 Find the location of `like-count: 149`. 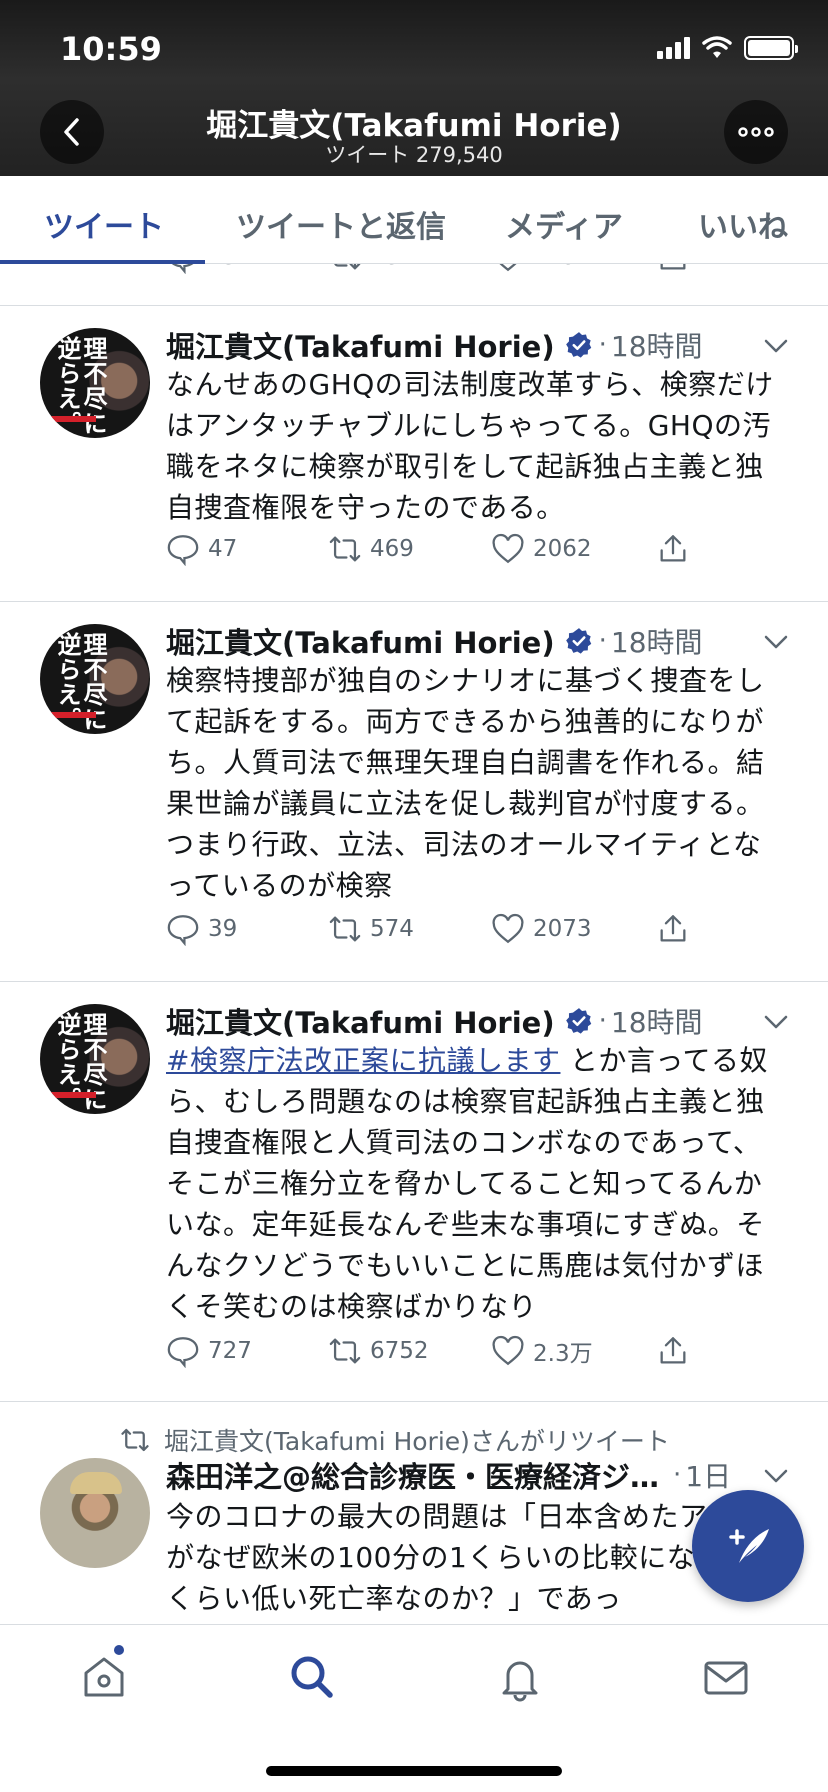

like-count: 149 is located at coordinates (555, 267).